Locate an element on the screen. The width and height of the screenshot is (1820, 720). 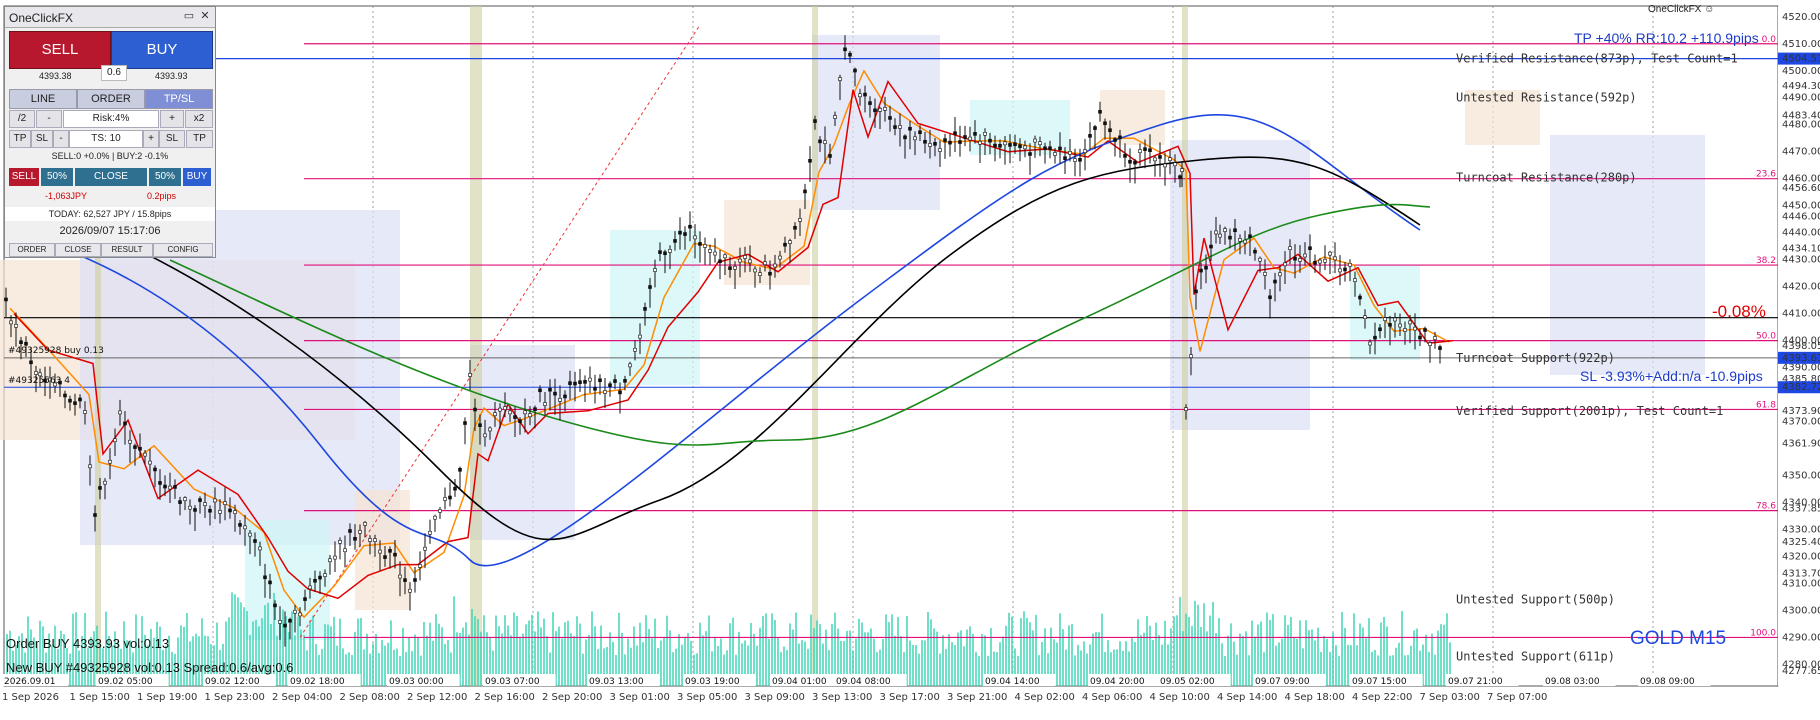
price-tick-label: 4390.00 is located at coordinates (1801, 368).